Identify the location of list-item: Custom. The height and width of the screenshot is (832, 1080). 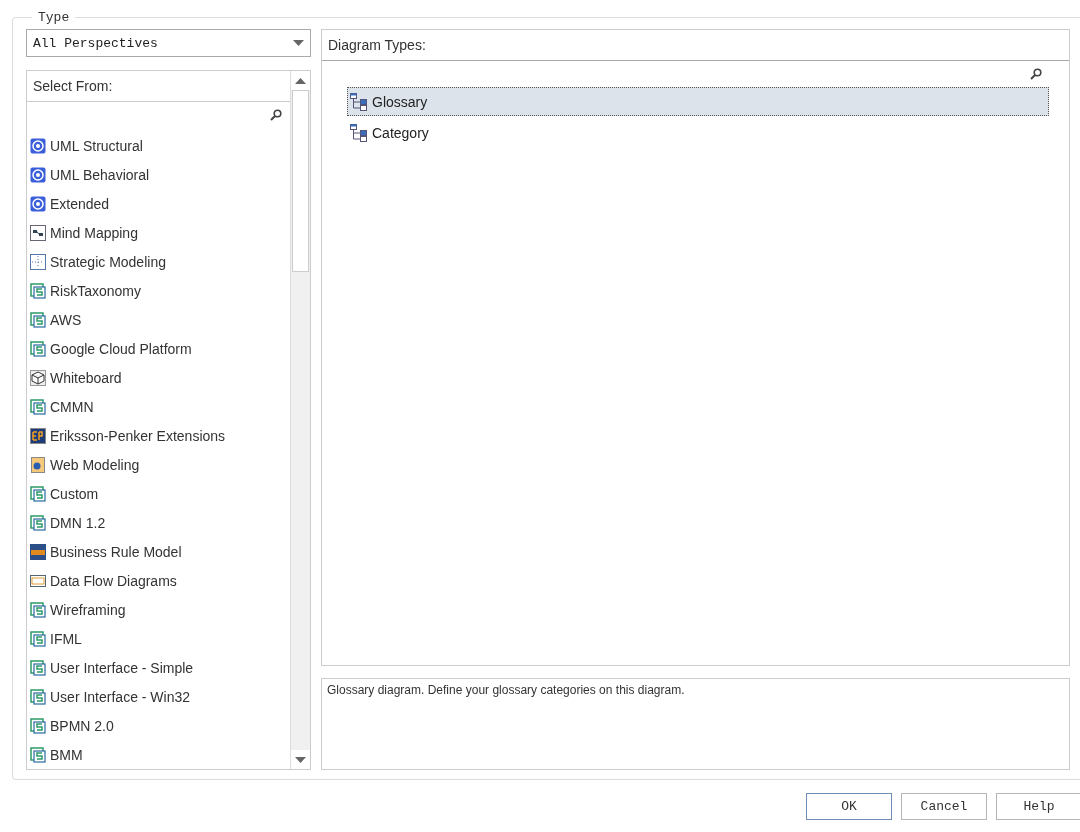
(74, 493).